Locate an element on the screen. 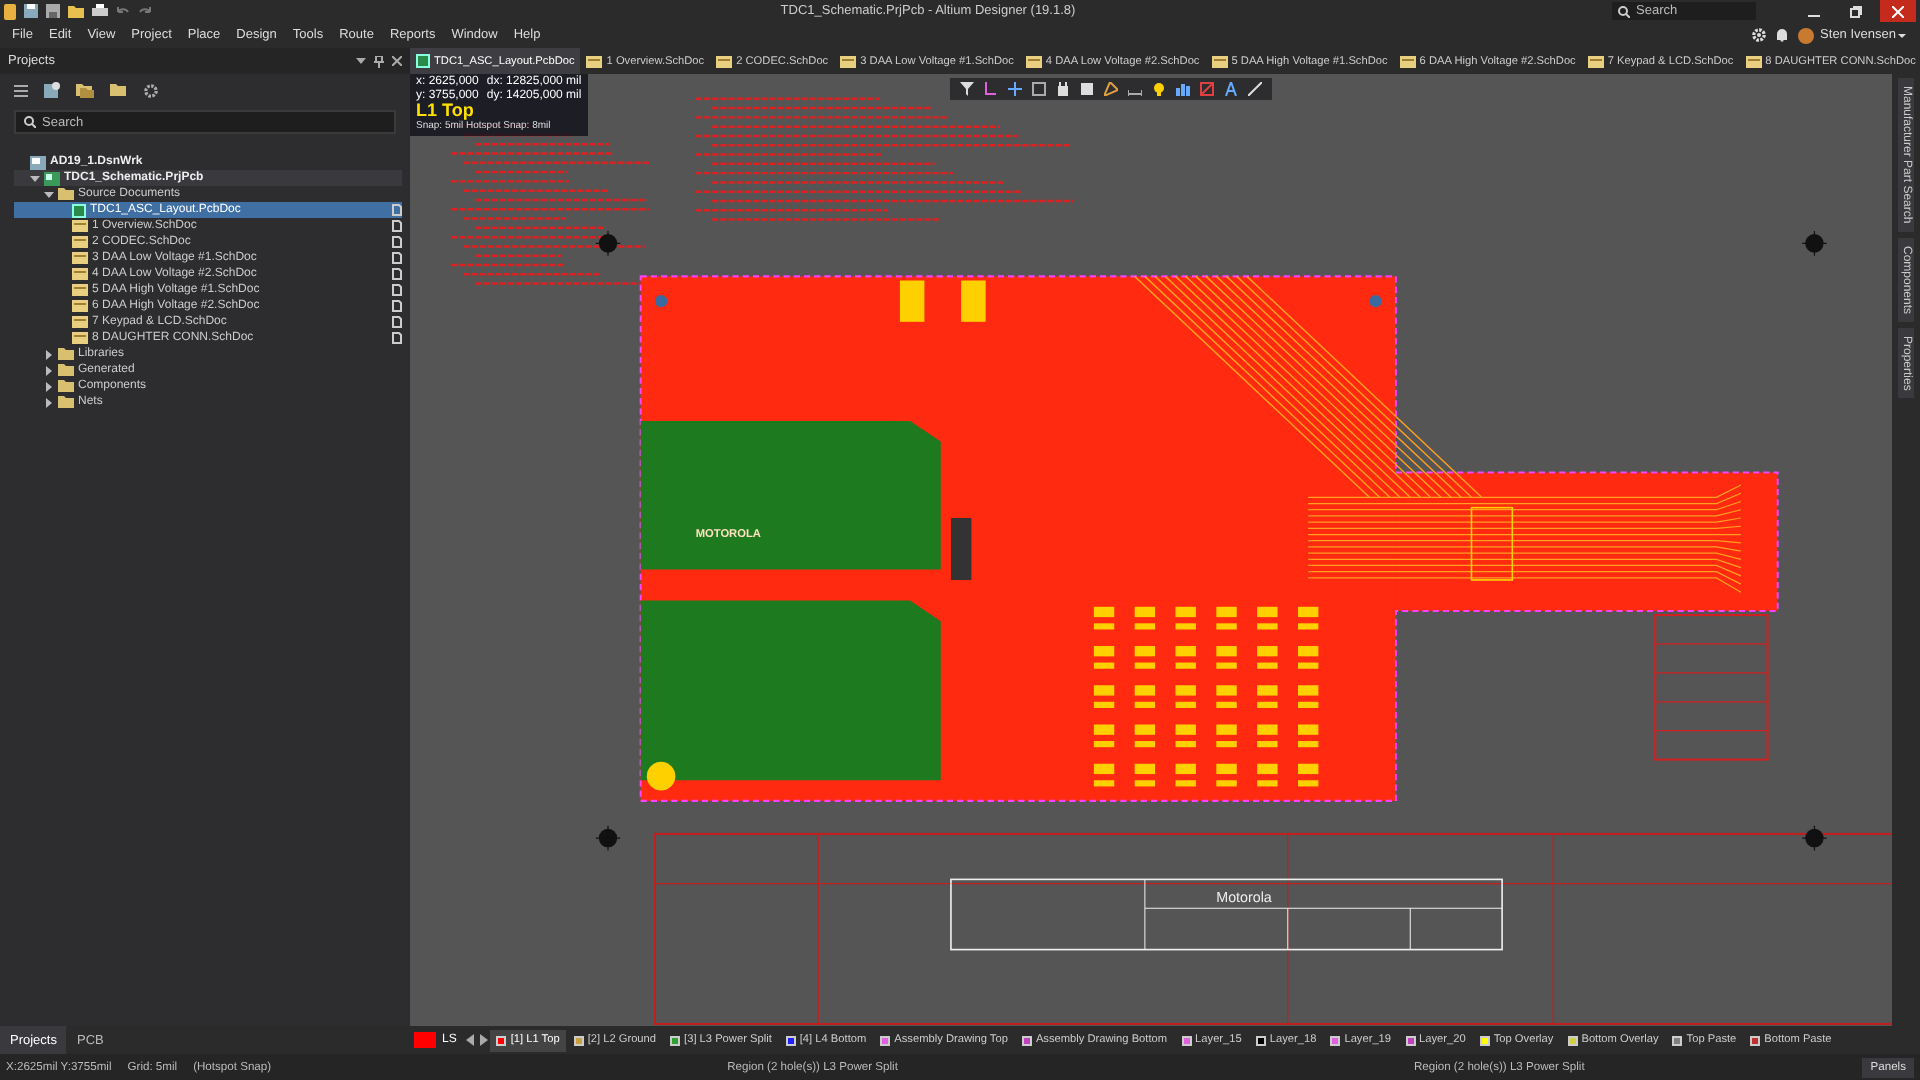 The width and height of the screenshot is (1920, 1080). route-icon is located at coordinates (991, 89).